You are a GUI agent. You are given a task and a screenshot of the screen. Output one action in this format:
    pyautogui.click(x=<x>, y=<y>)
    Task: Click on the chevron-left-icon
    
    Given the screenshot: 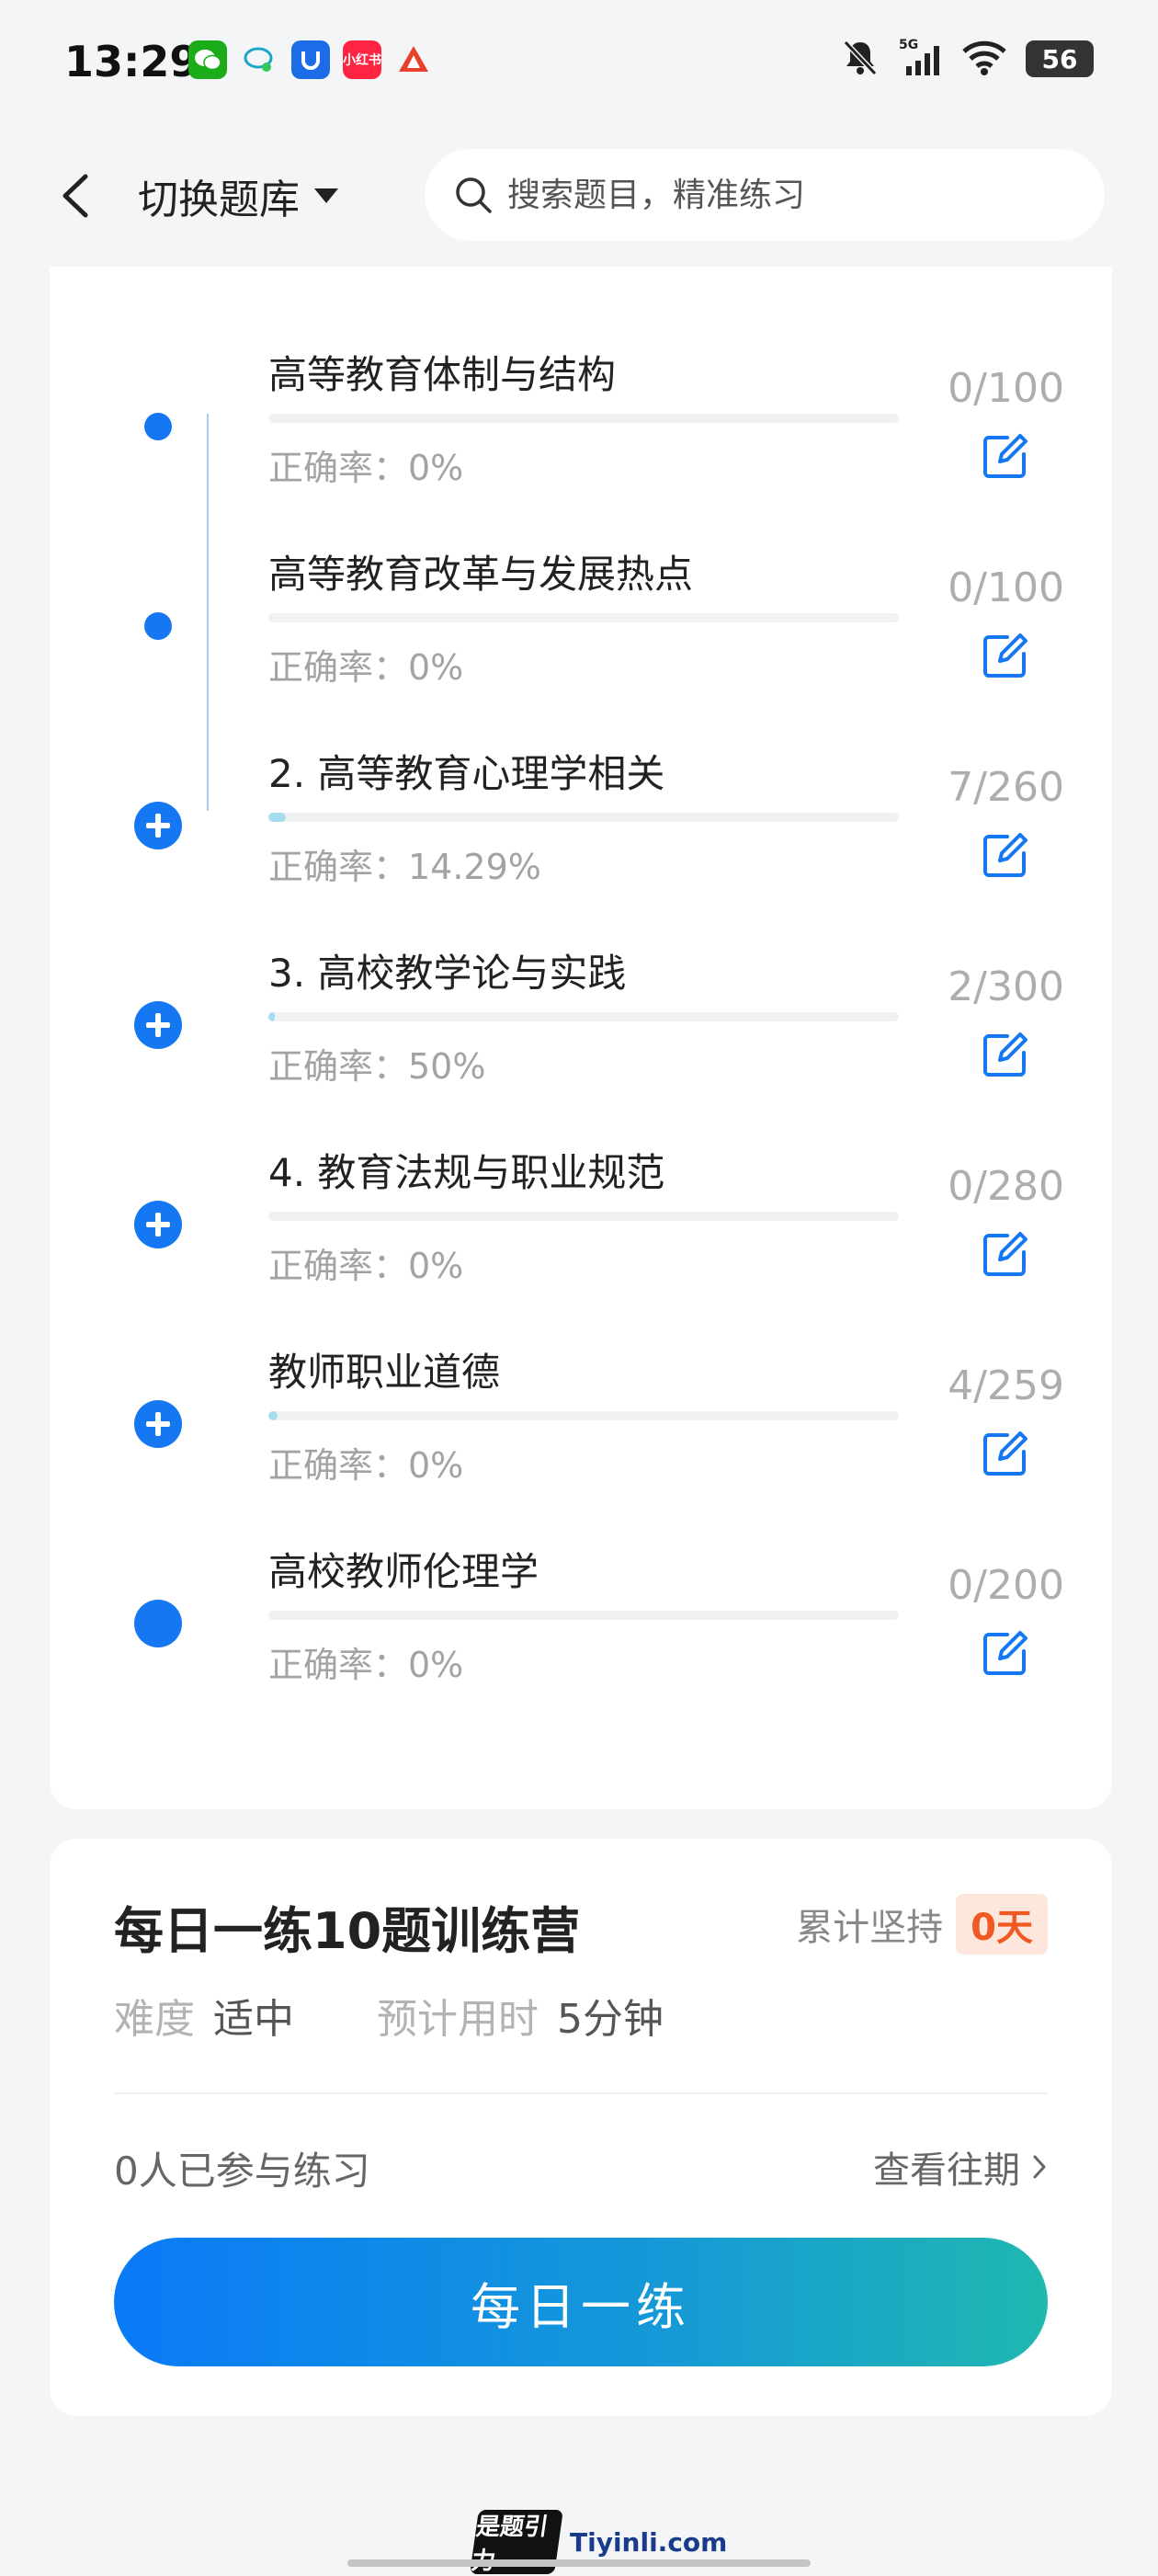 What is the action you would take?
    pyautogui.click(x=75, y=196)
    